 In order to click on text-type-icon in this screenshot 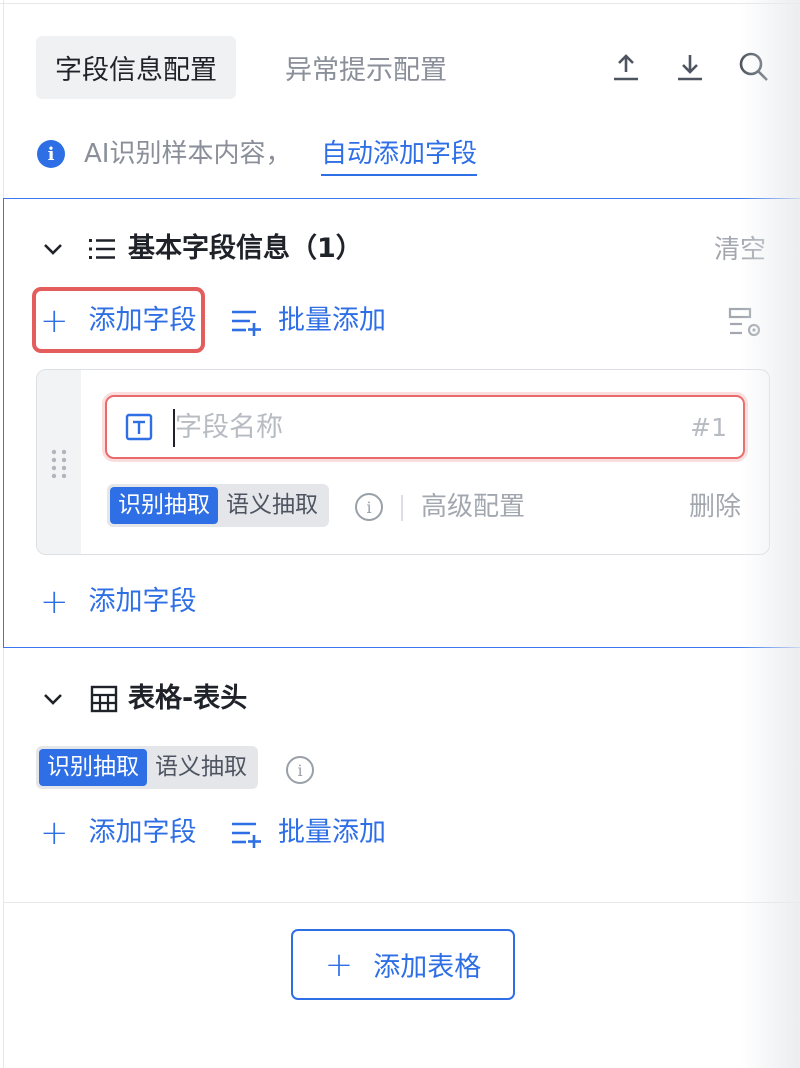, I will do `click(139, 427)`.